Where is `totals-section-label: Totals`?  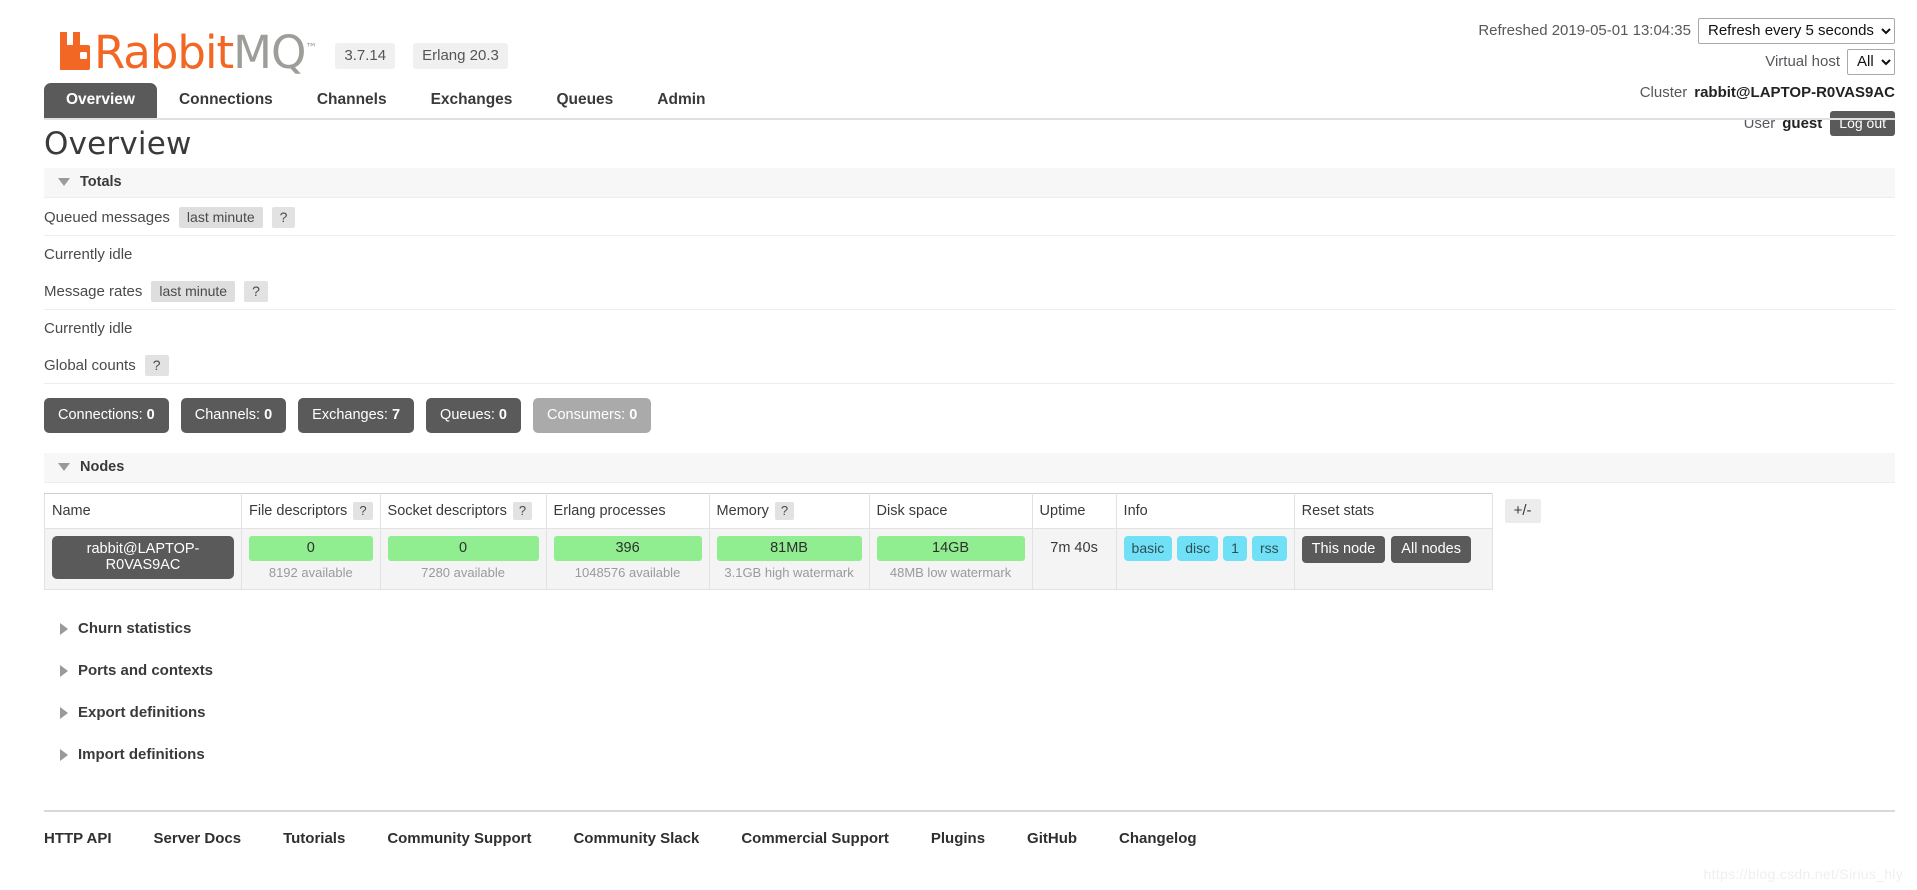 totals-section-label: Totals is located at coordinates (101, 182).